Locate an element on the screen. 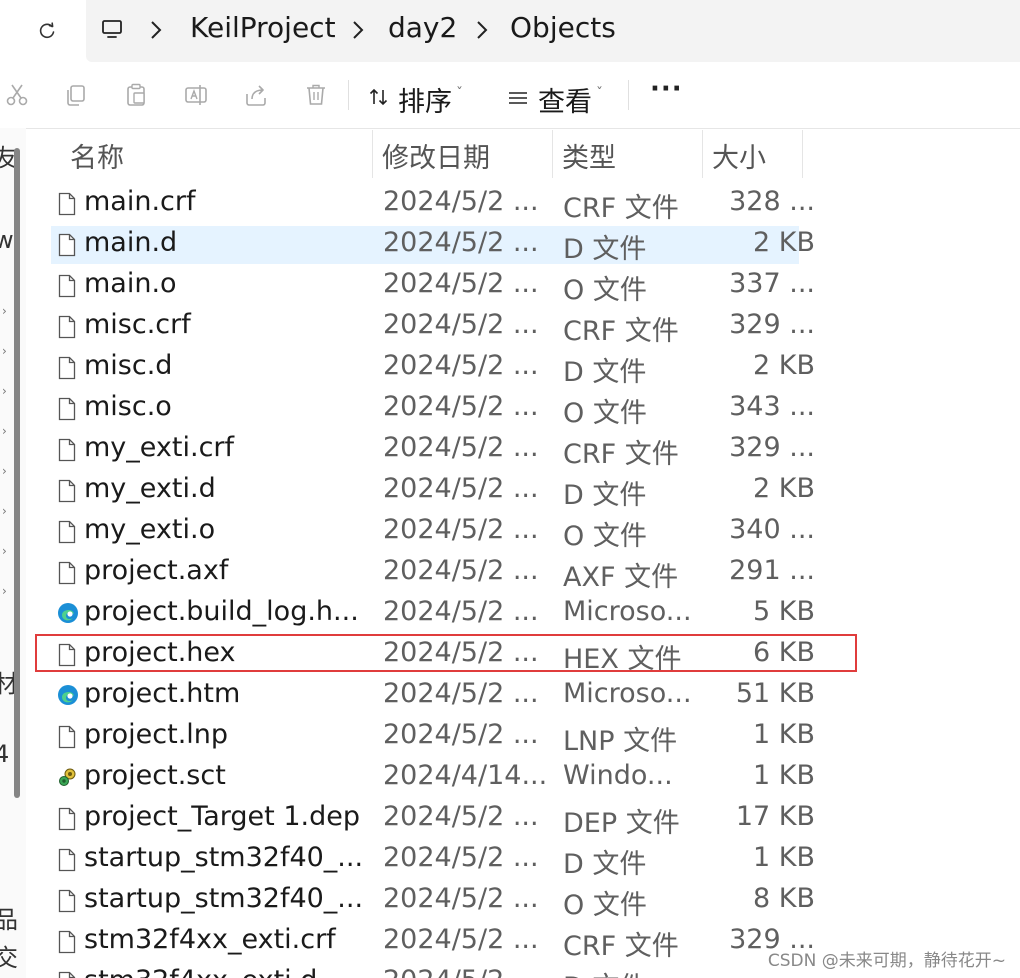 This screenshot has height=978, width=1020. file-row: project.sct 2024/4/14... Windo... 1 KB is located at coordinates (433, 778).